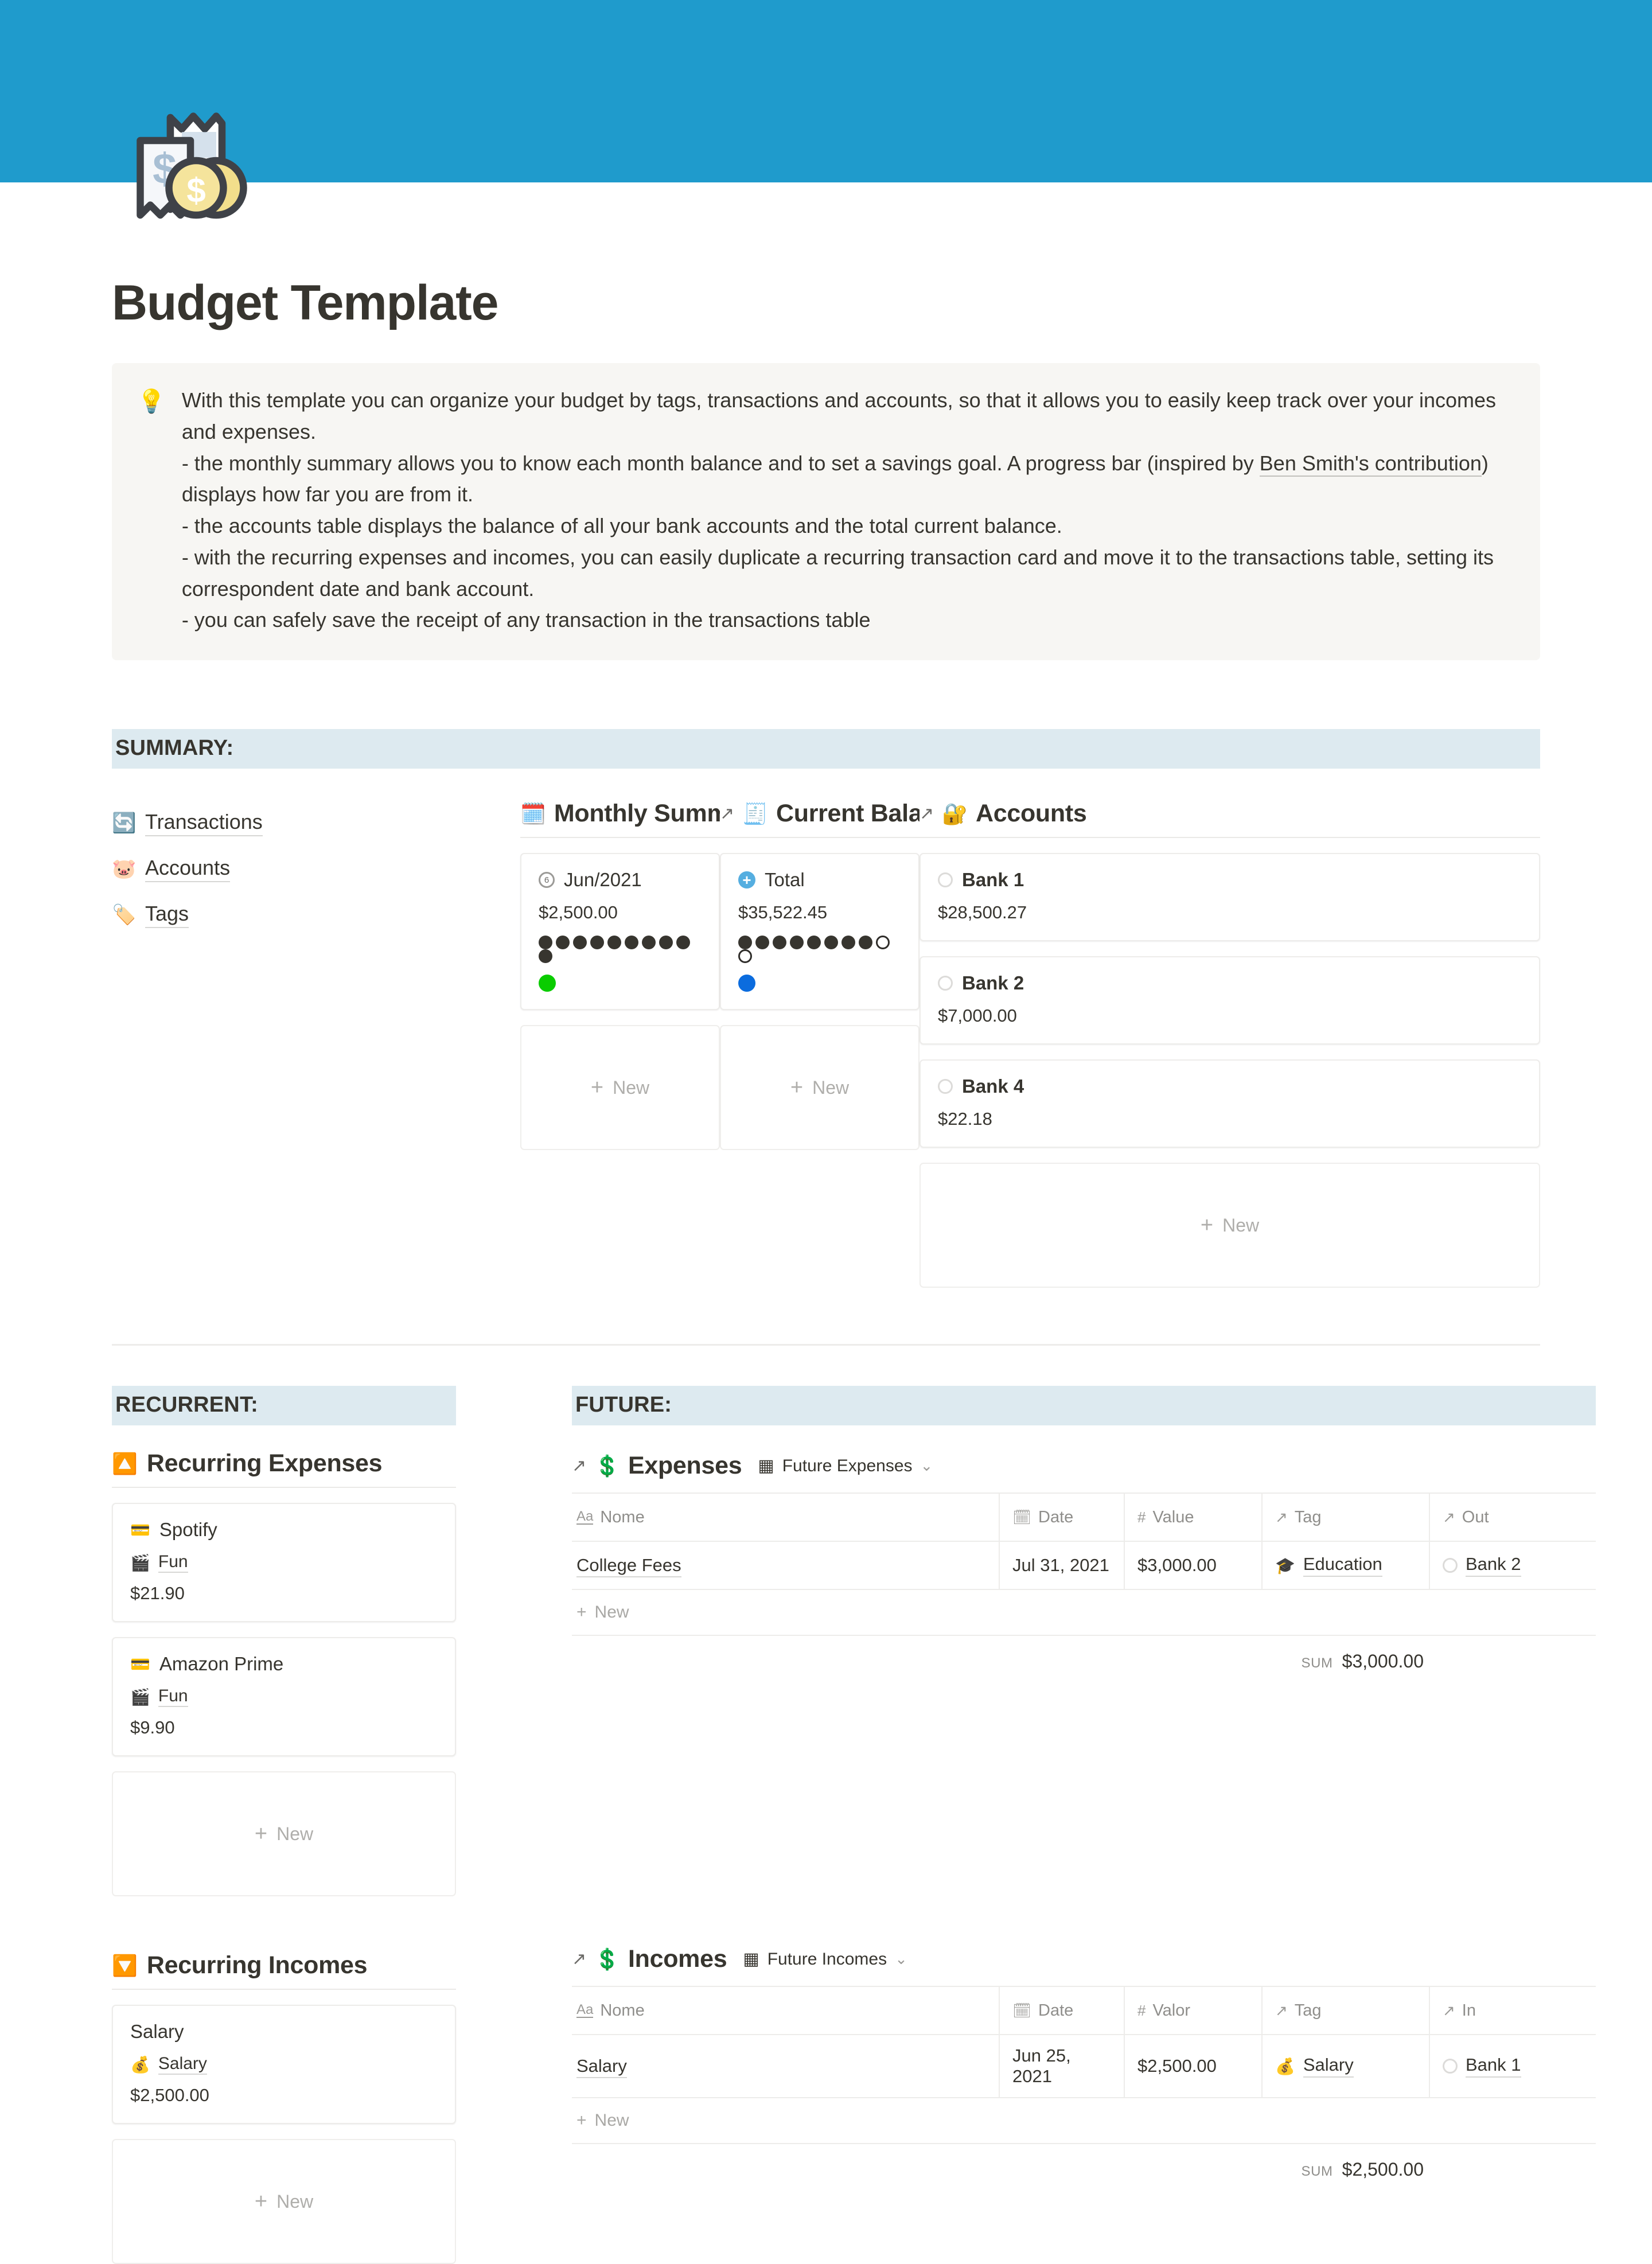 The image size is (1652, 2264). What do you see at coordinates (152, 1727) in the screenshot?
I see `card-value: $9.90` at bounding box center [152, 1727].